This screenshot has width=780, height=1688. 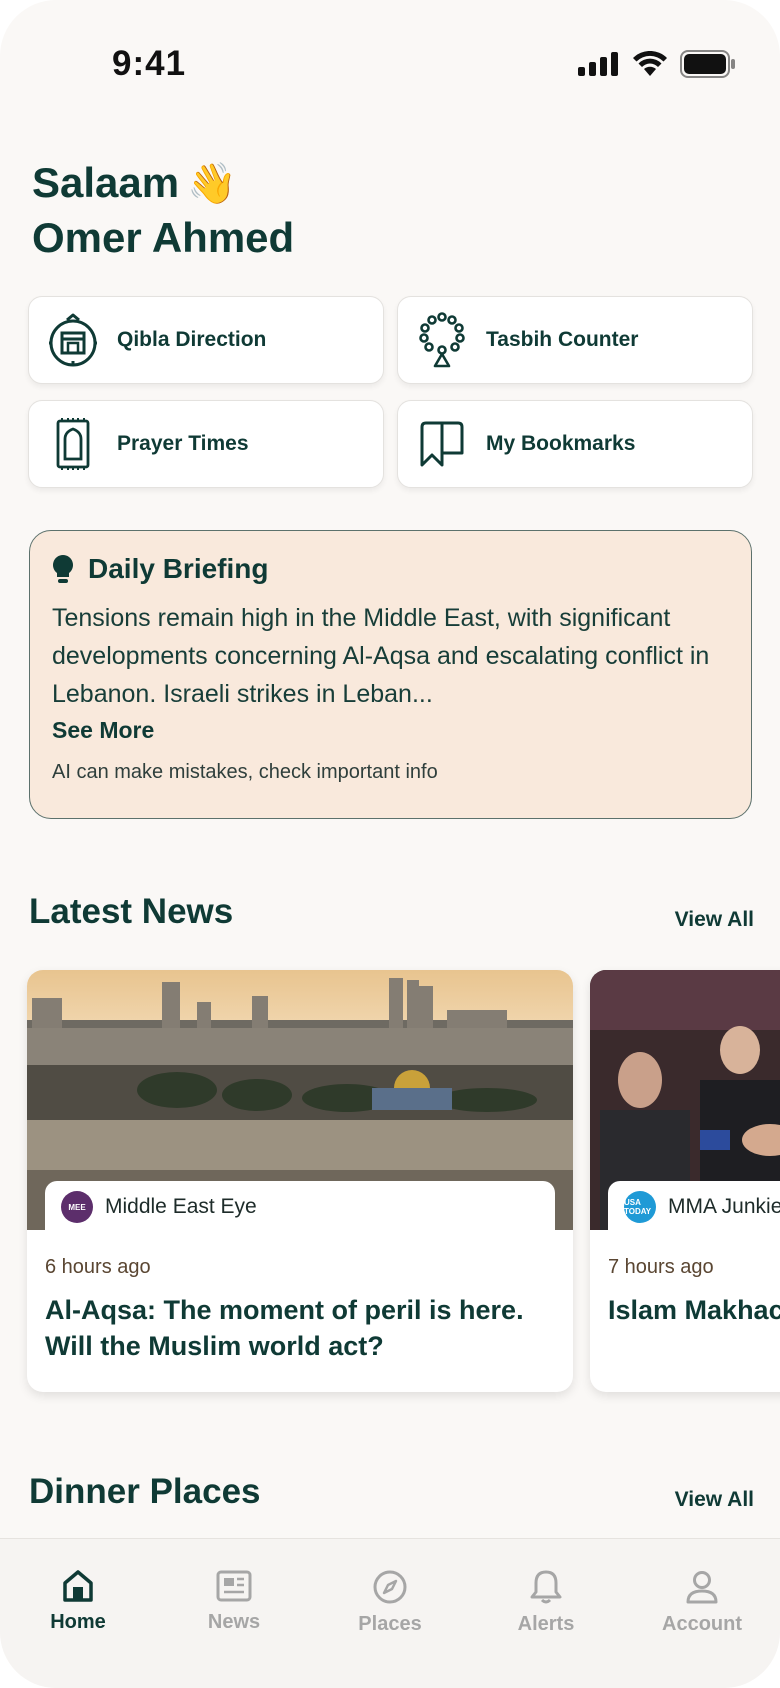 I want to click on tab-news: News, so click(x=234, y=1628).